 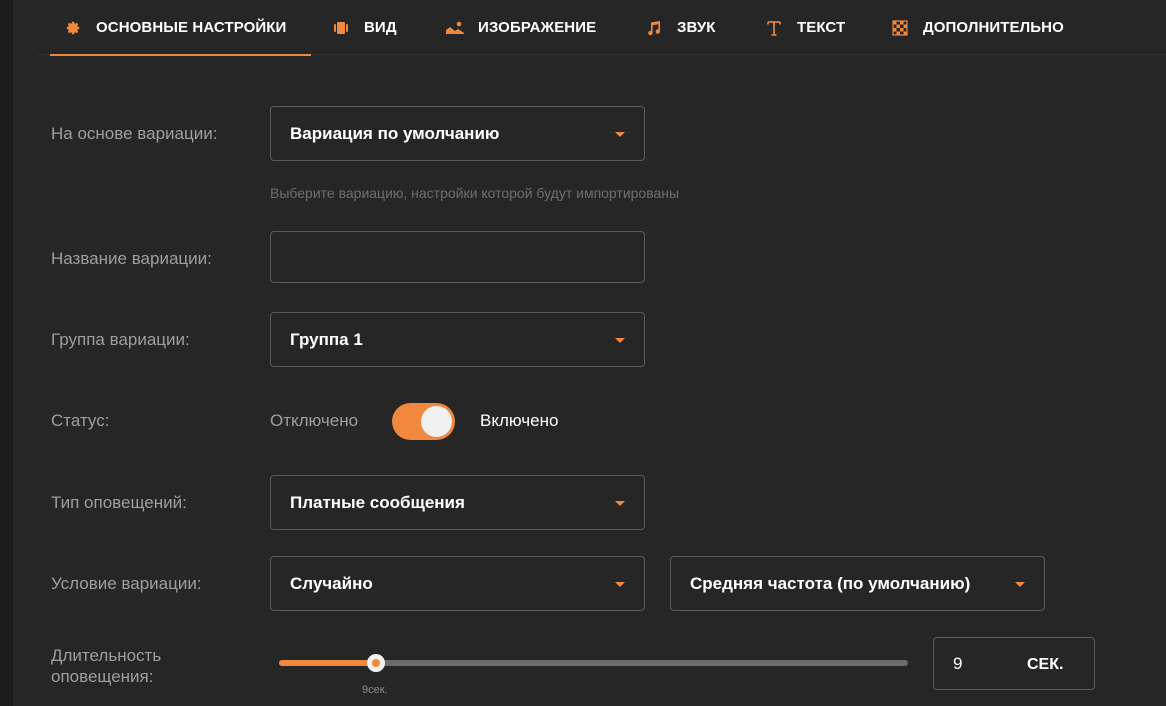 I want to click on variation-name-label: Название вариации:, so click(x=131, y=258).